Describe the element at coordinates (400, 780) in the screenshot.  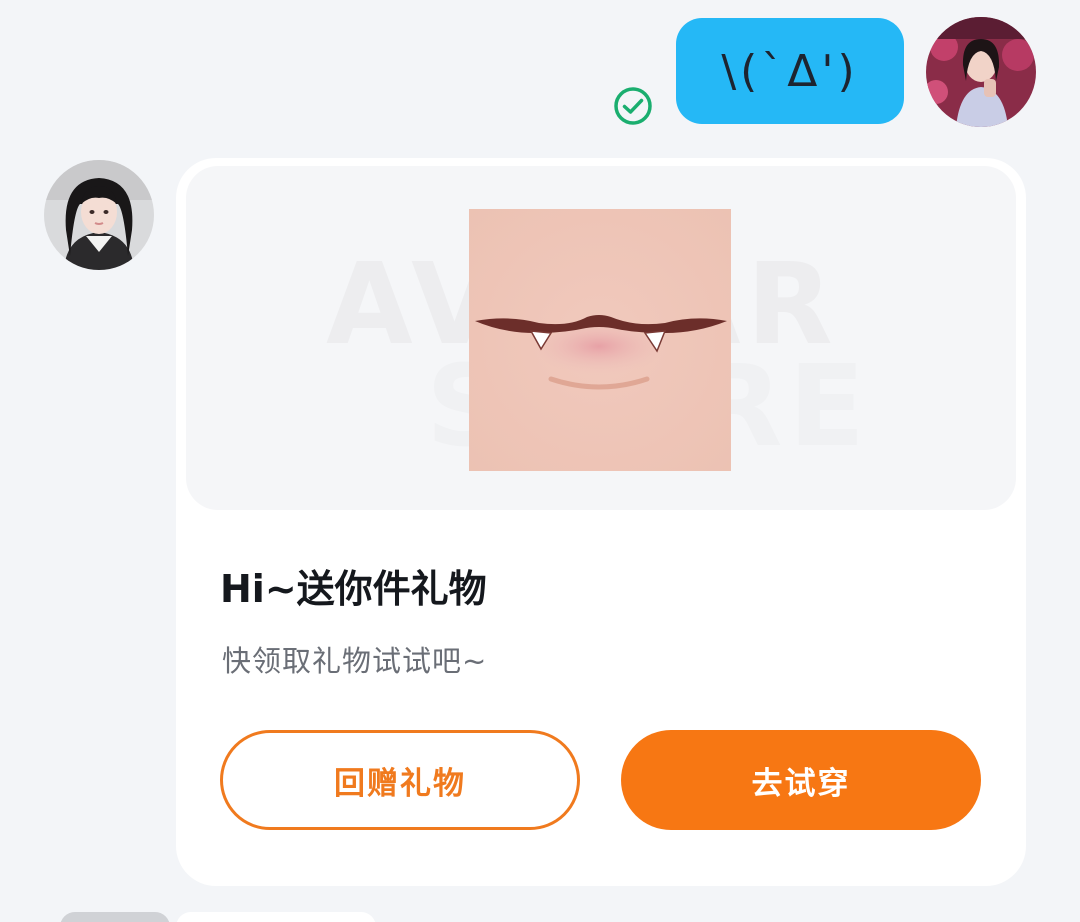
I see `return-gift-button: 回赠礼物` at that location.